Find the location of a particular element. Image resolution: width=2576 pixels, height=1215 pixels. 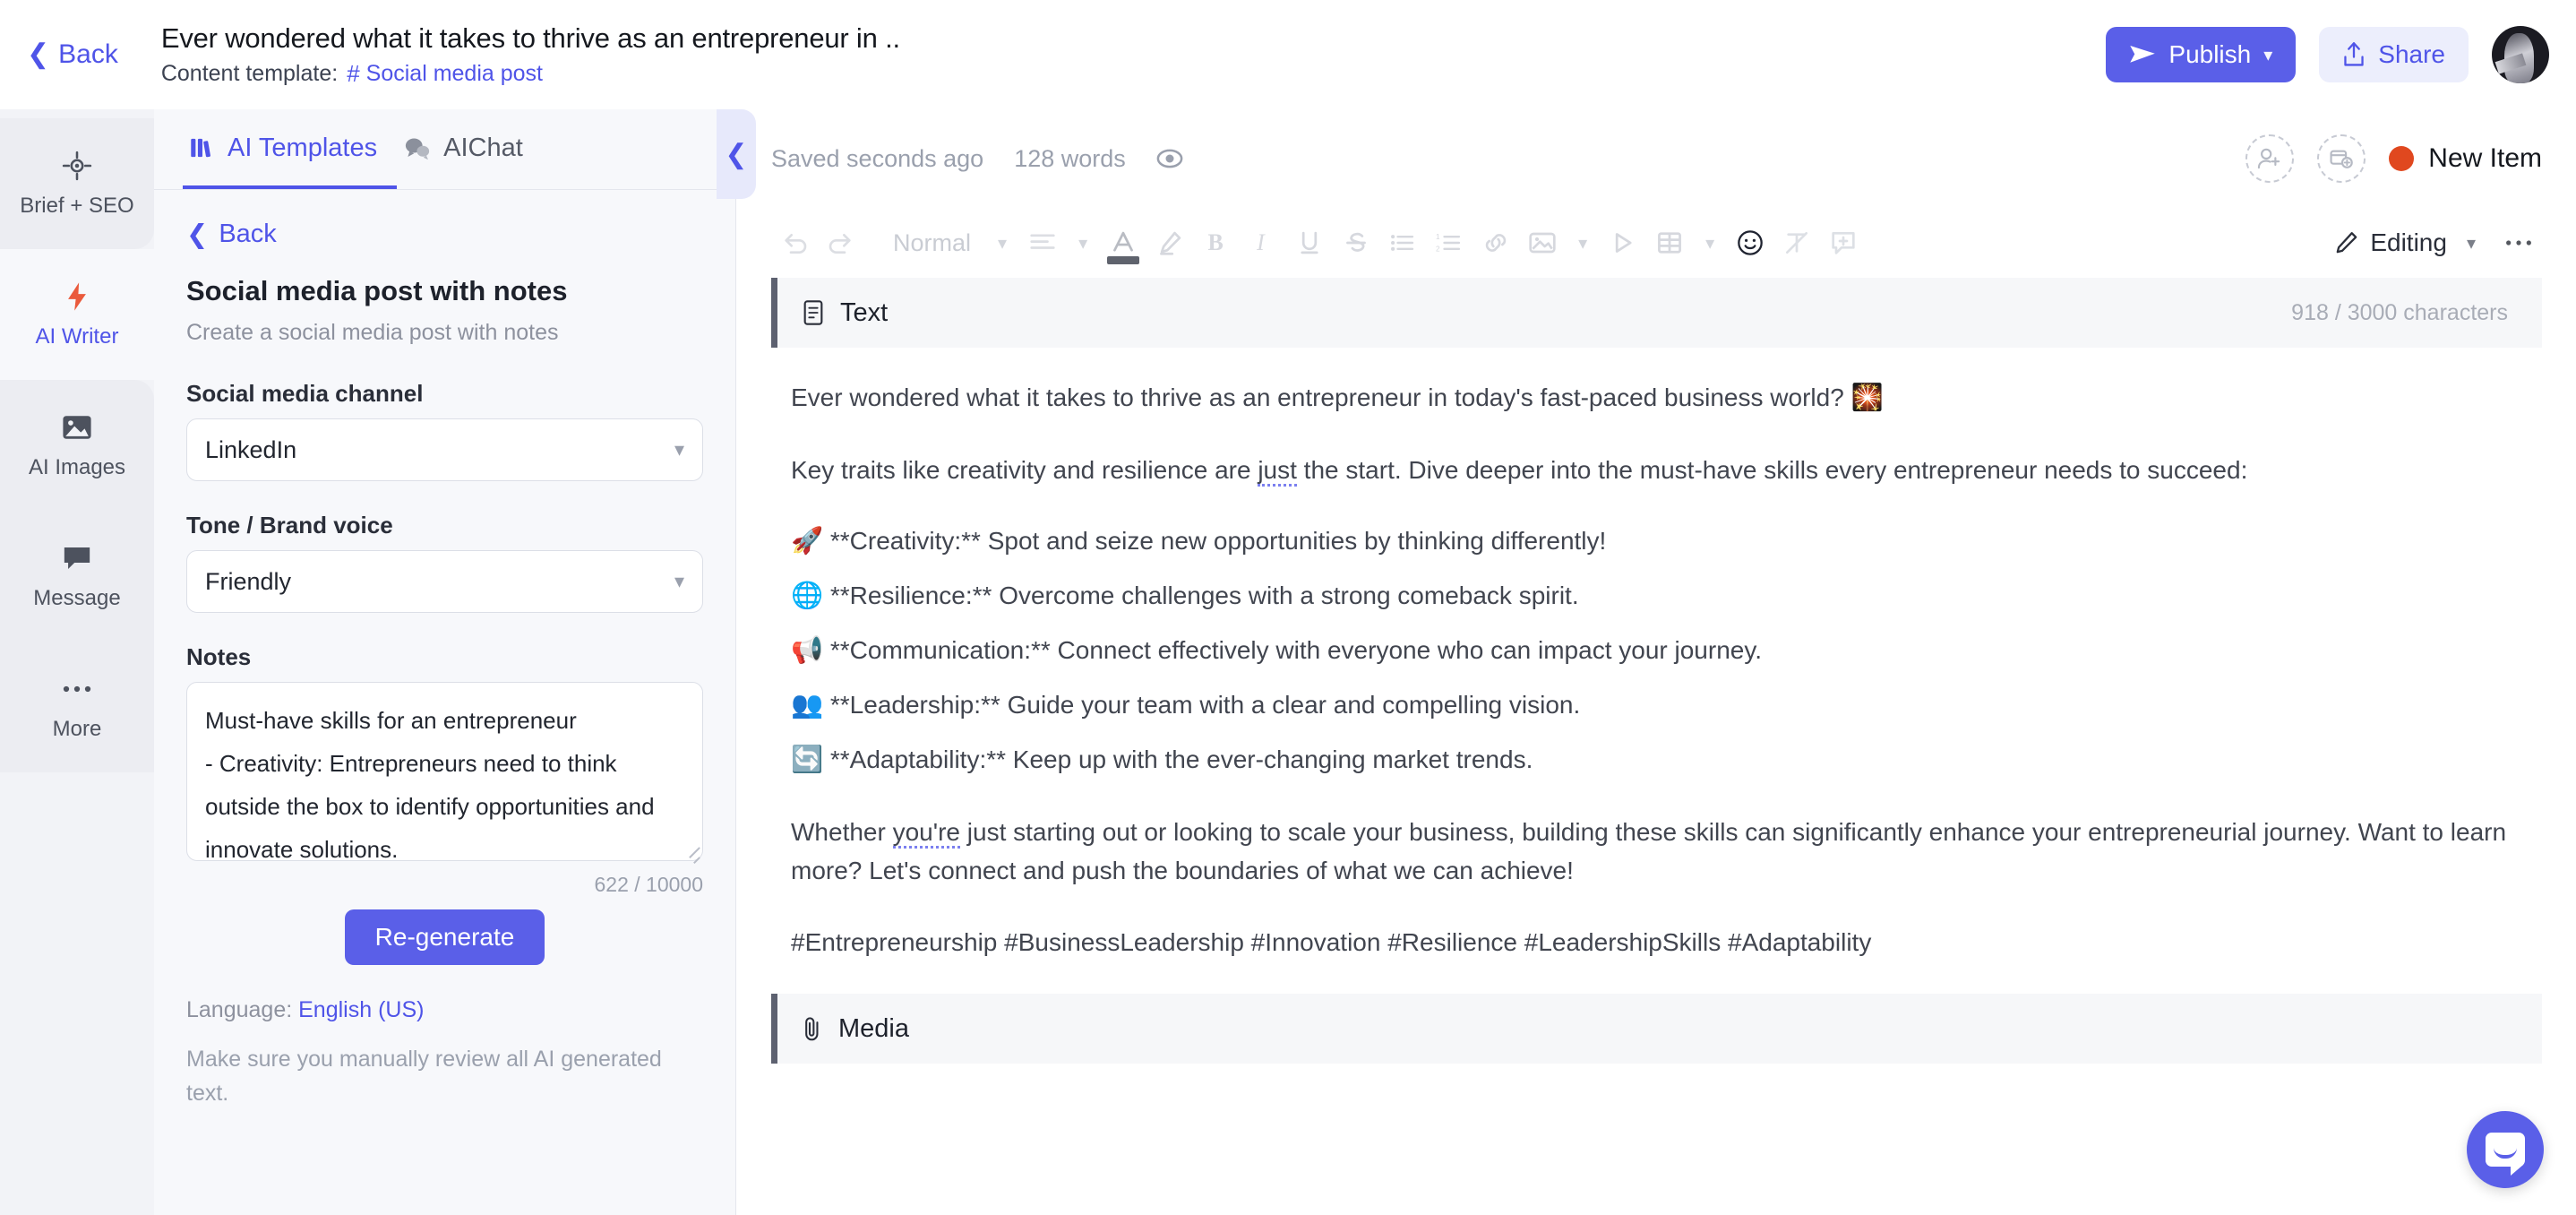

italic-icon: I is located at coordinates (1263, 243).